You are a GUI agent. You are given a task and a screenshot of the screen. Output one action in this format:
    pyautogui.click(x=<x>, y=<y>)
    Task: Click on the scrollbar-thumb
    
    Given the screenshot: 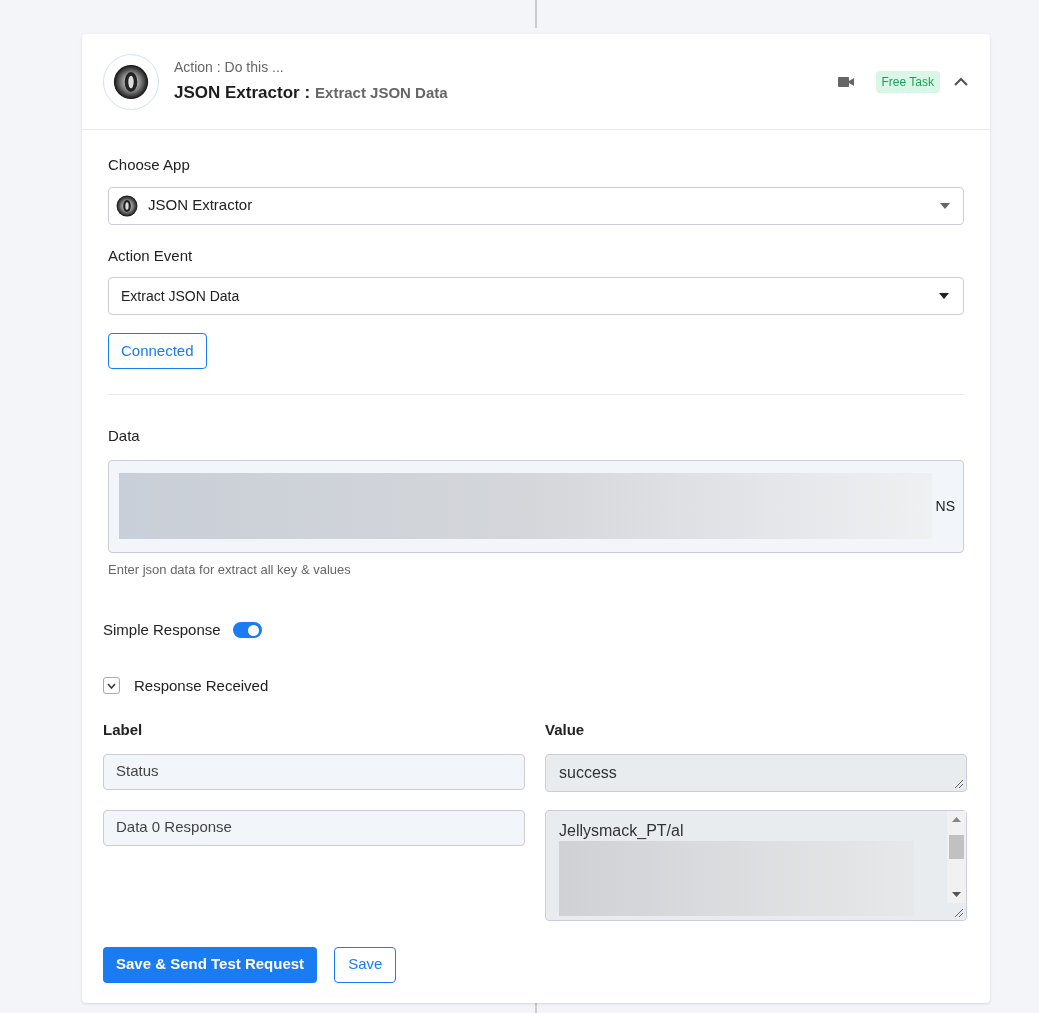 What is the action you would take?
    pyautogui.click(x=956, y=846)
    